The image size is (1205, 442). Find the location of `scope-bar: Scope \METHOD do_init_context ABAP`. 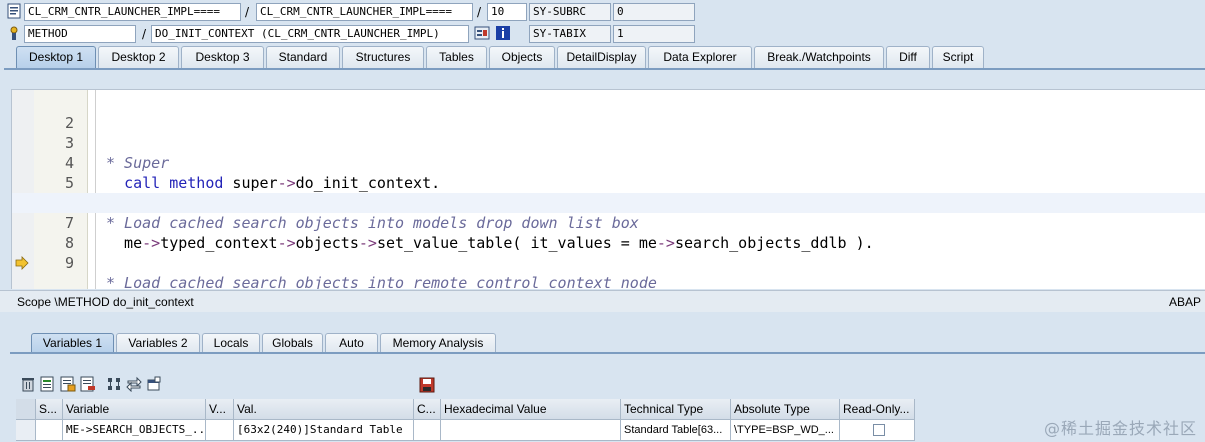

scope-bar: Scope \METHOD do_init_context ABAP is located at coordinates (602, 301).